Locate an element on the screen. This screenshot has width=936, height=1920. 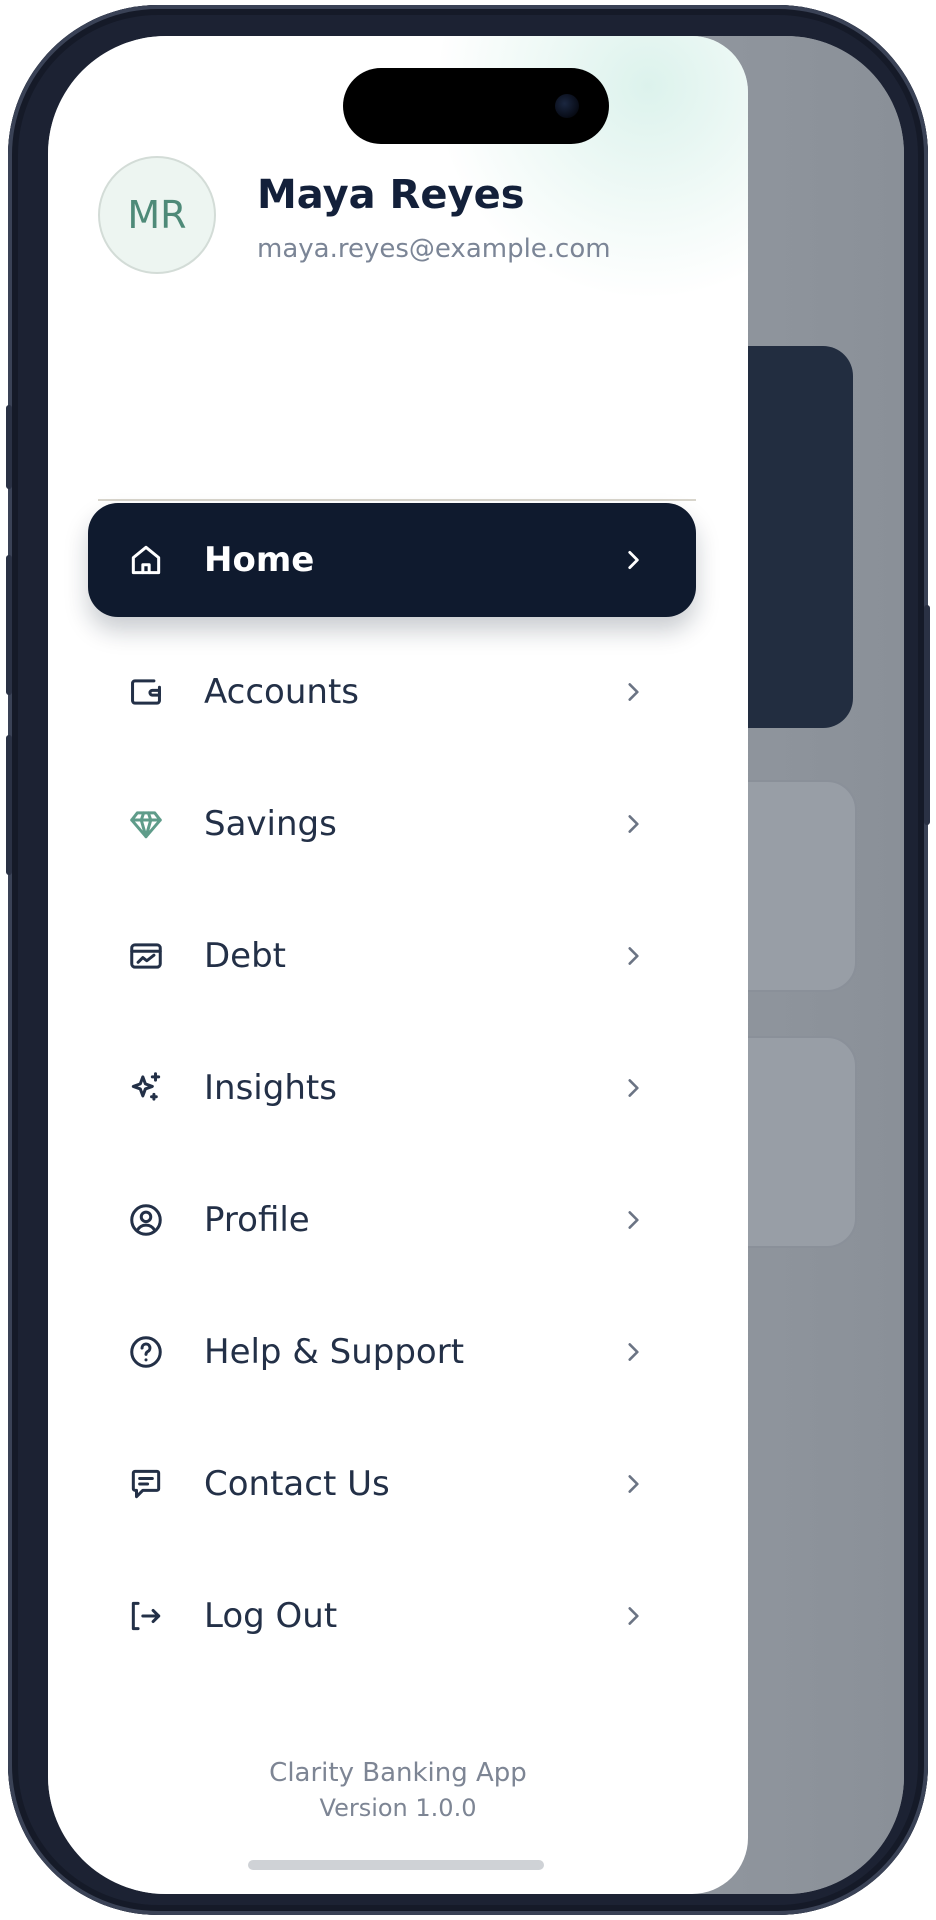
card-chart-icon is located at coordinates (146, 956).